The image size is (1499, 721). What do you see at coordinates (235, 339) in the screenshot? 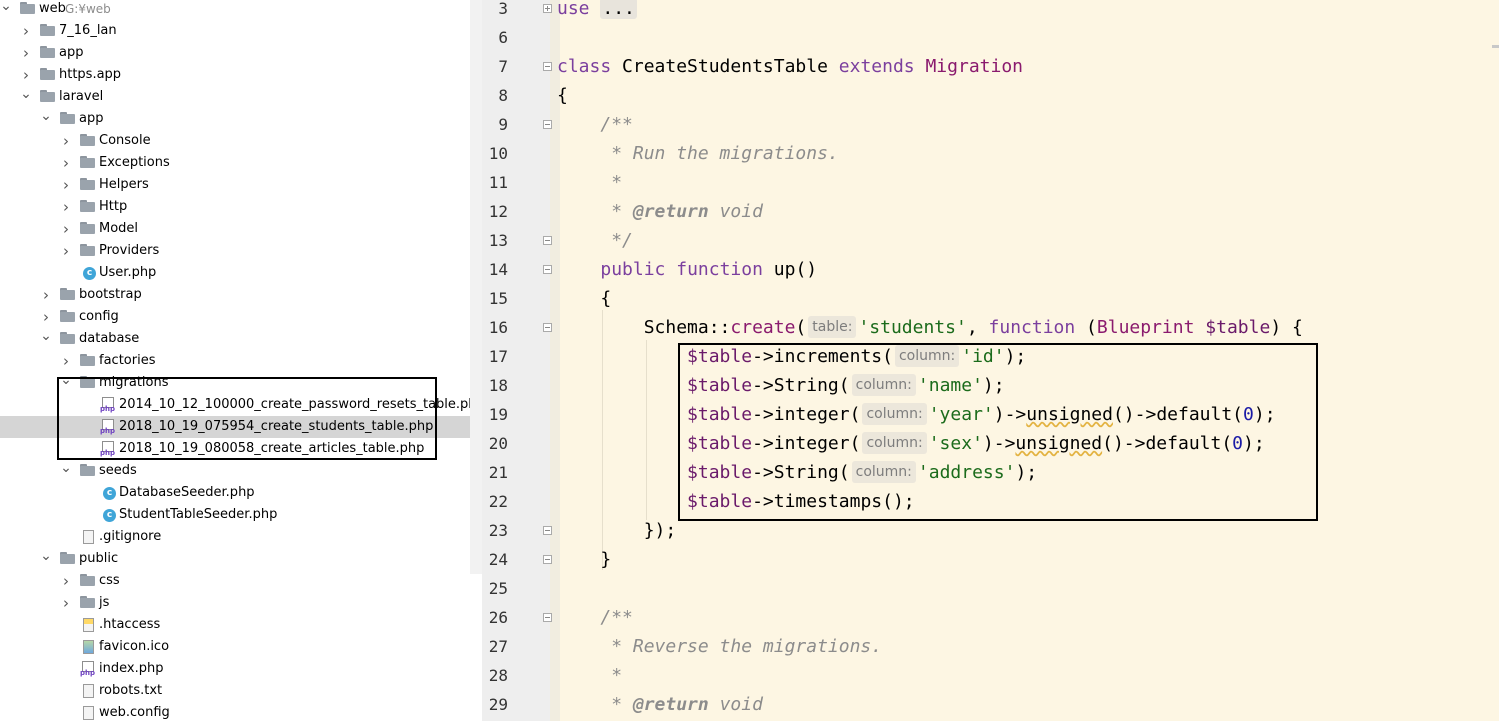
I see `tree-row: ⌄ database` at bounding box center [235, 339].